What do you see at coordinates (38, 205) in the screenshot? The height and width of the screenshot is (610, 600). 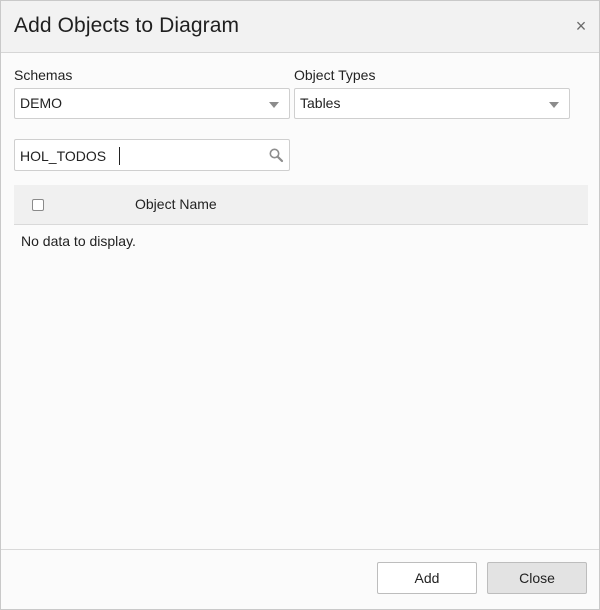 I see `select-all-checkbox` at bounding box center [38, 205].